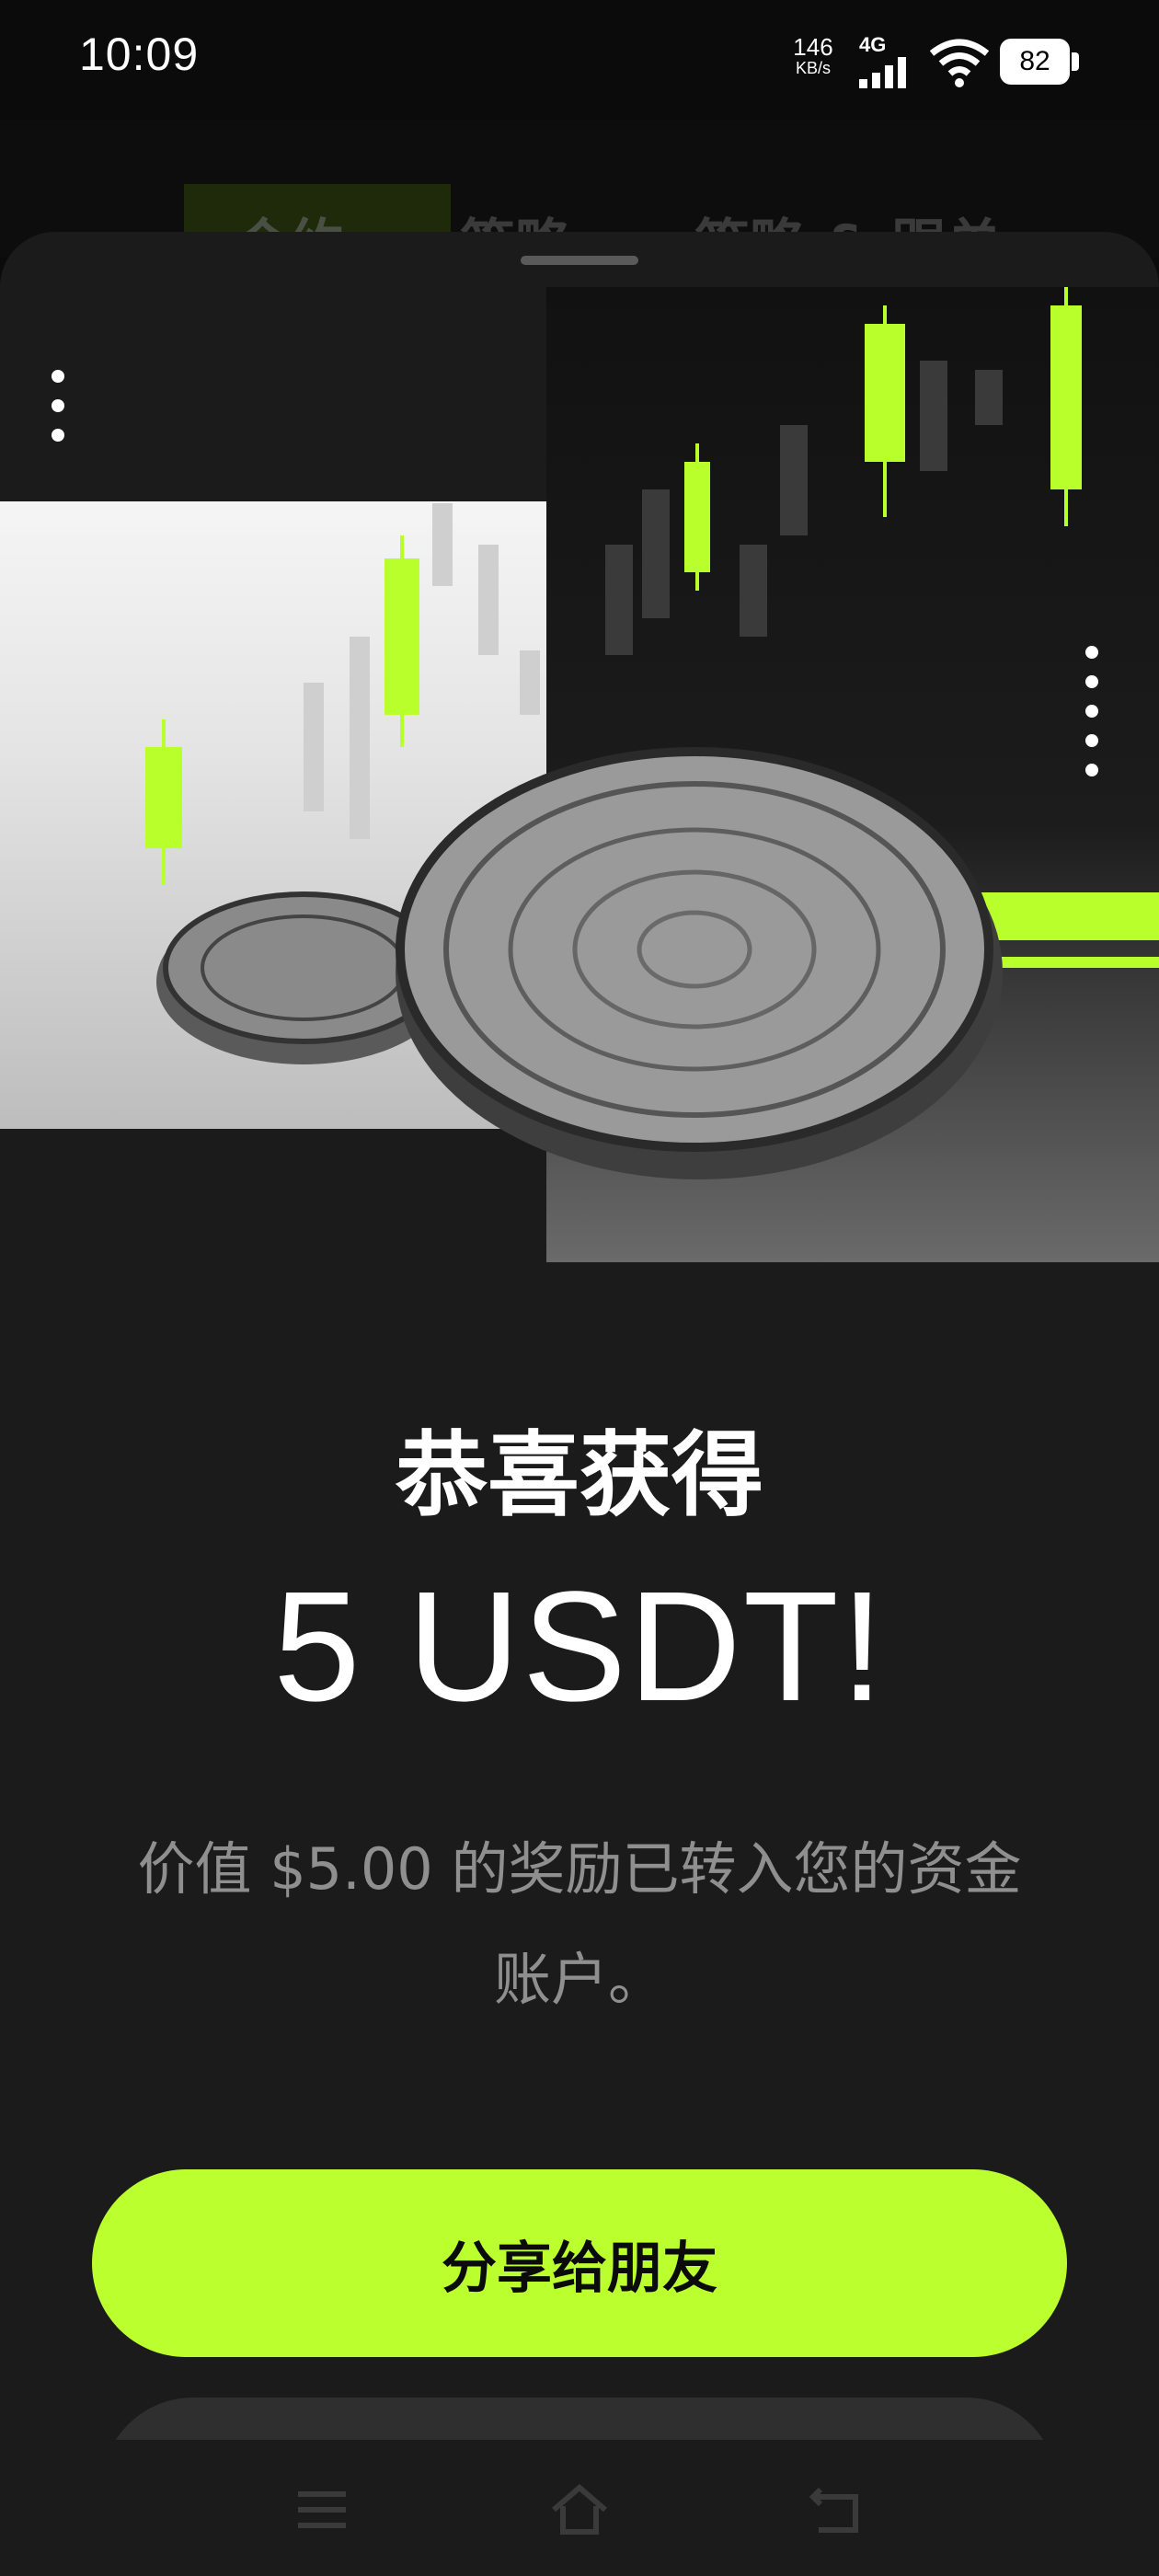 The image size is (1159, 2576). What do you see at coordinates (882, 72) in the screenshot?
I see `signal-icon` at bounding box center [882, 72].